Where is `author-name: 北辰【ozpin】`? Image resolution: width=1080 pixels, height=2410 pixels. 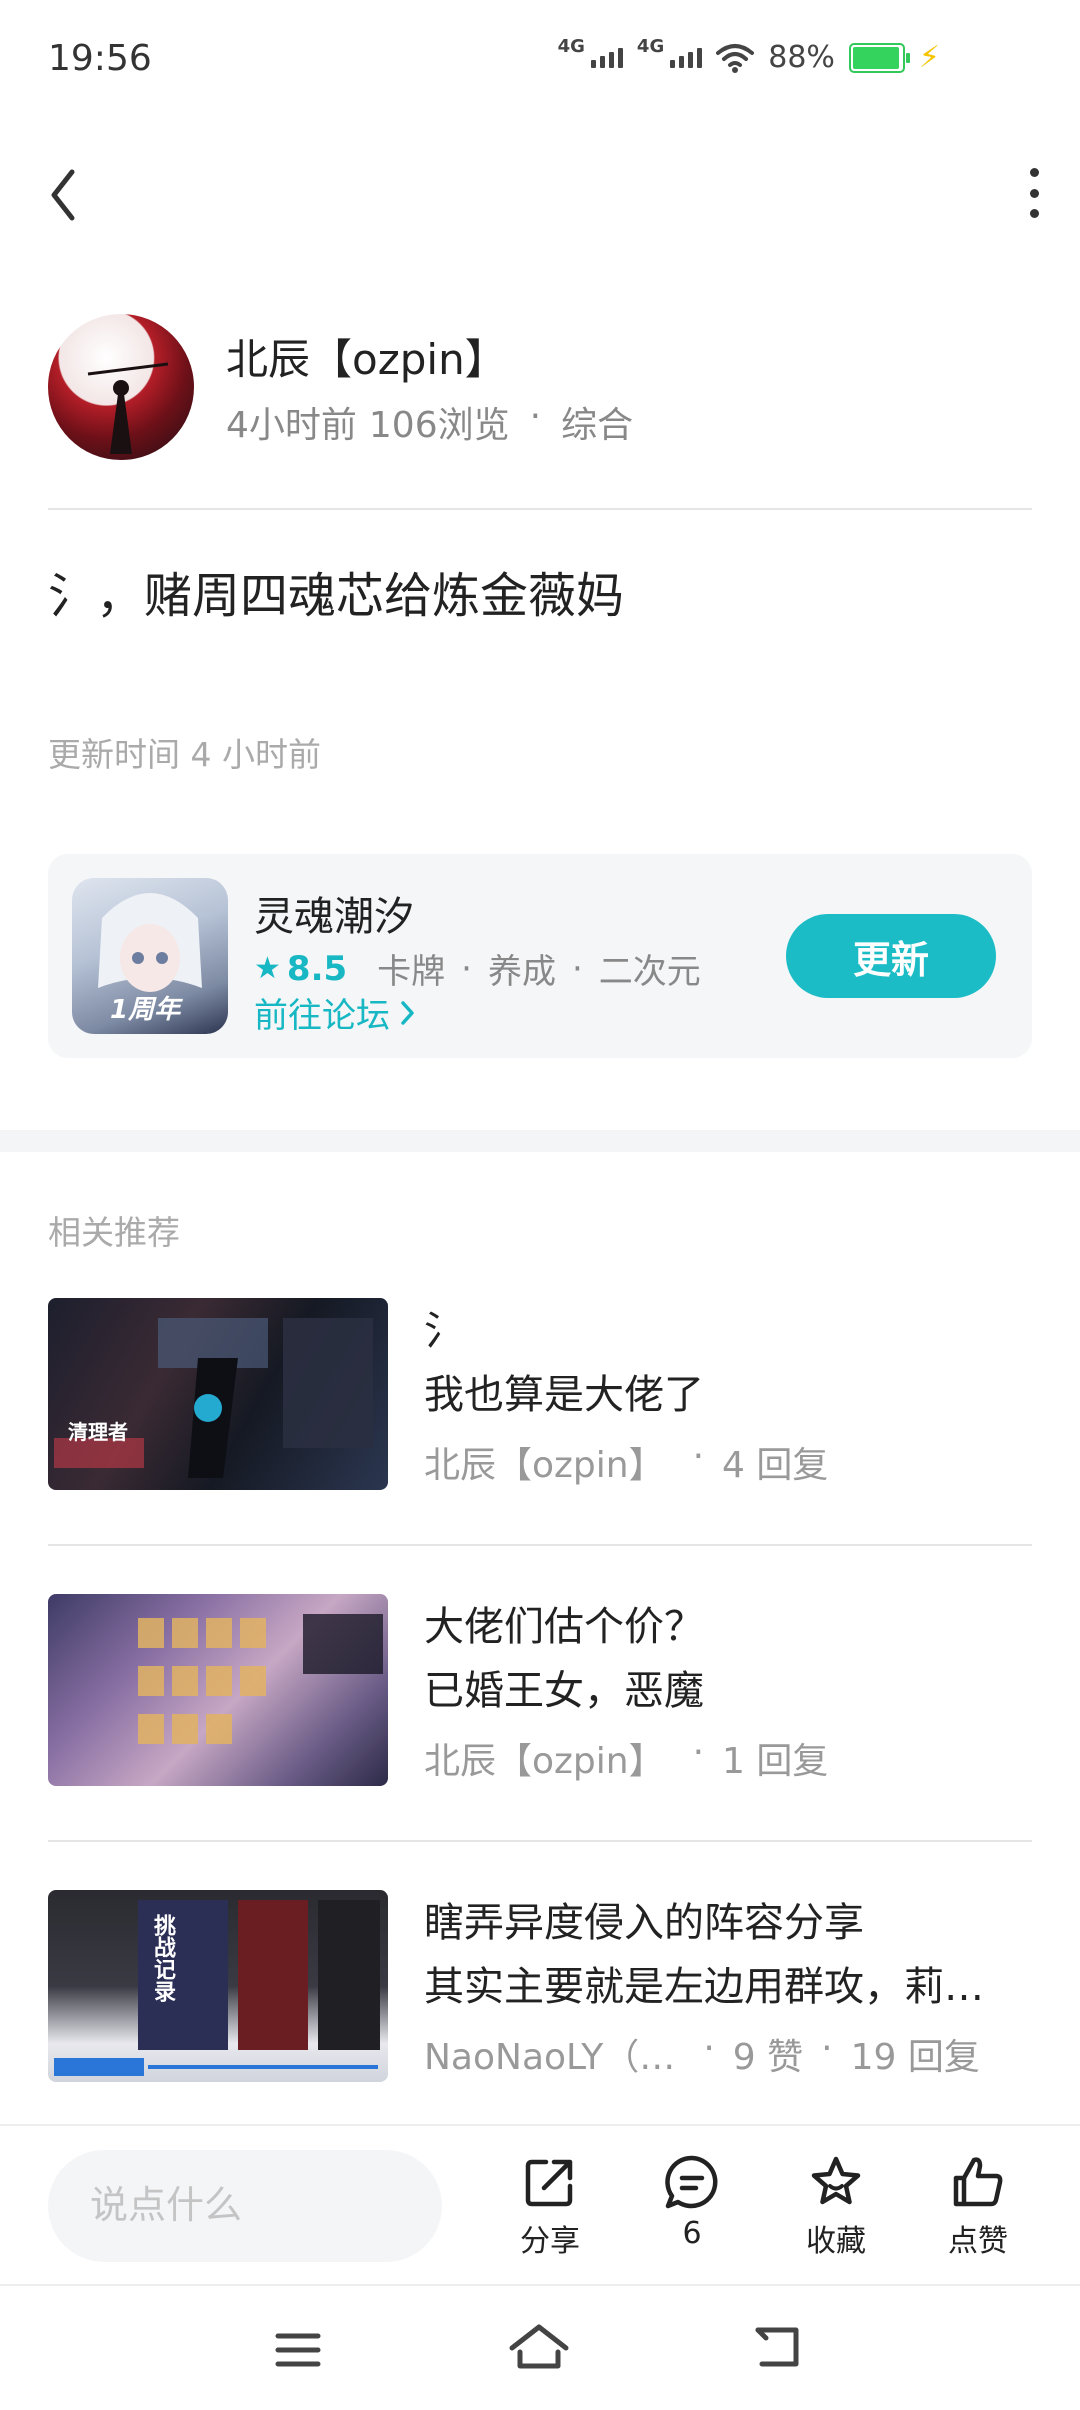
author-name: 北辰【ozpin】 is located at coordinates (366, 356).